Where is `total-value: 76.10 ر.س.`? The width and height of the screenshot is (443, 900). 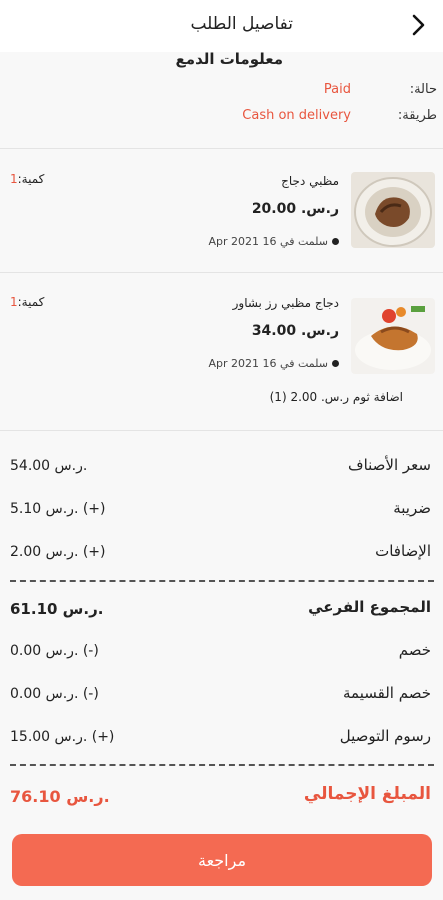 total-value: 76.10 ر.س. is located at coordinates (60, 796).